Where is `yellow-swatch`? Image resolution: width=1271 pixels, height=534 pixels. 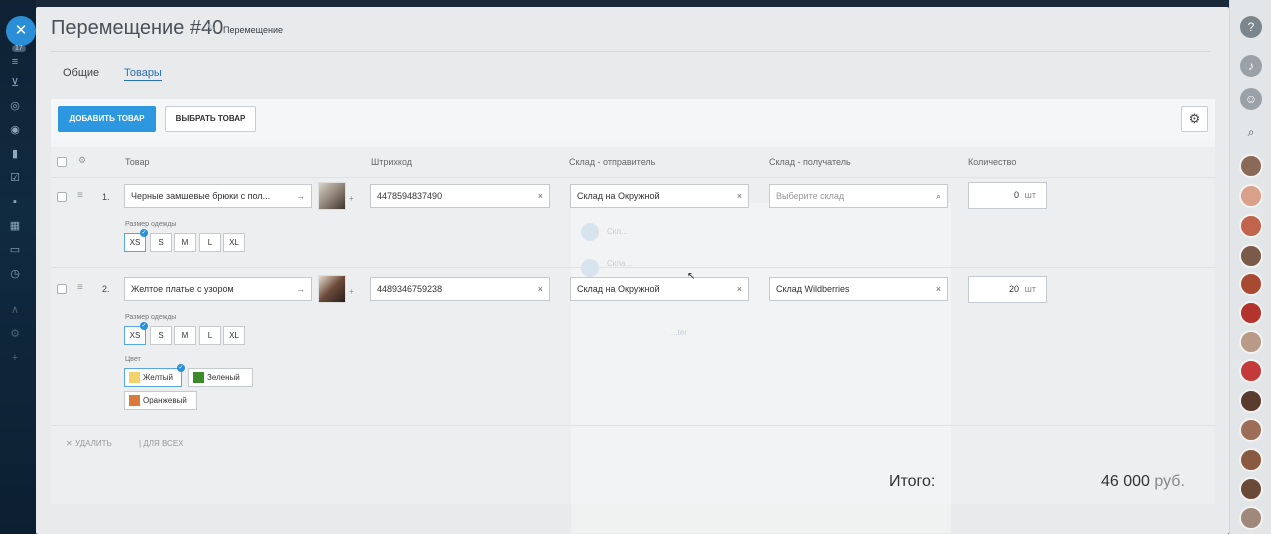 yellow-swatch is located at coordinates (134, 377).